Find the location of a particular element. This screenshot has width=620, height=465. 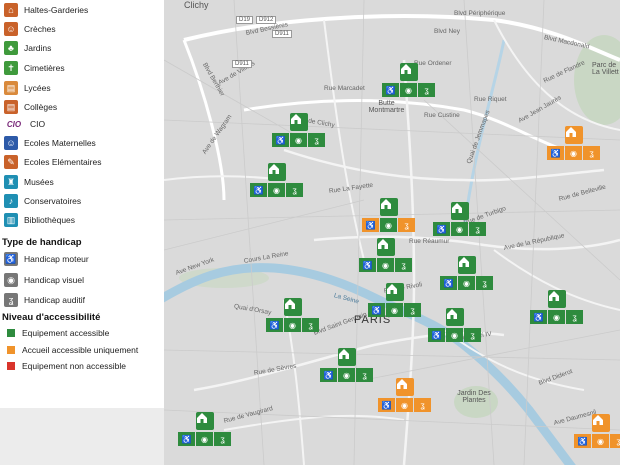

stroller-icon: ⌂ is located at coordinates (11, 10).